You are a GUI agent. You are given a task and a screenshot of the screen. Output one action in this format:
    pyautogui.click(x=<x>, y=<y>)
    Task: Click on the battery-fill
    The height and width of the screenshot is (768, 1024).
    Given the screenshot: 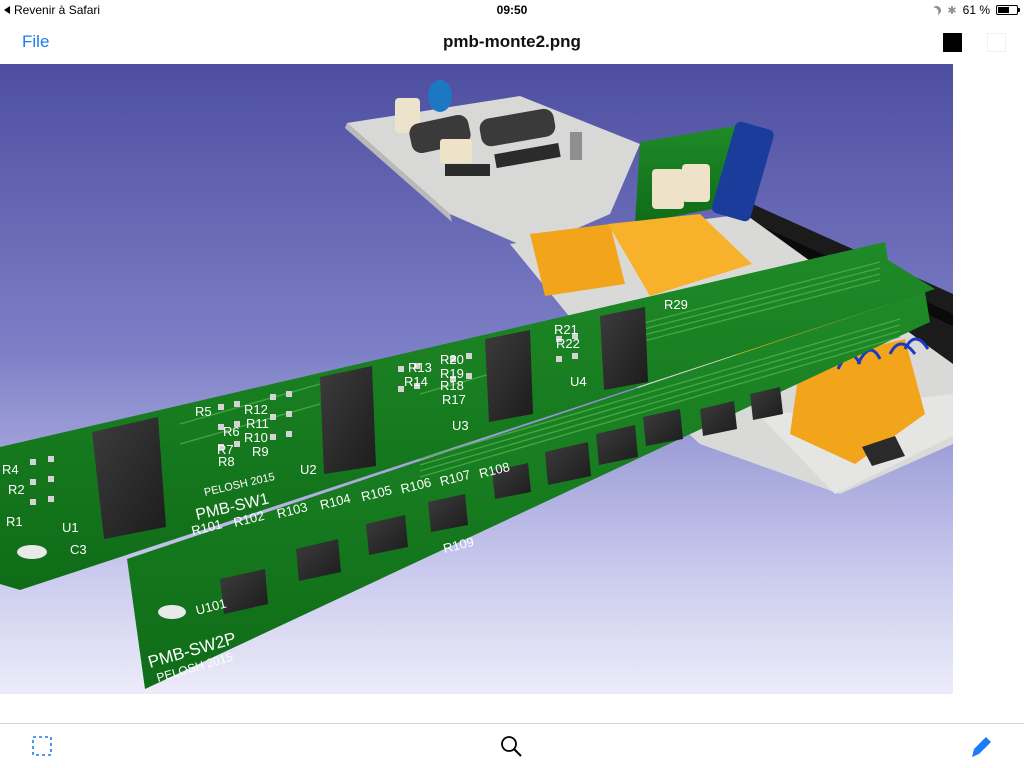 What is the action you would take?
    pyautogui.click(x=1003, y=10)
    